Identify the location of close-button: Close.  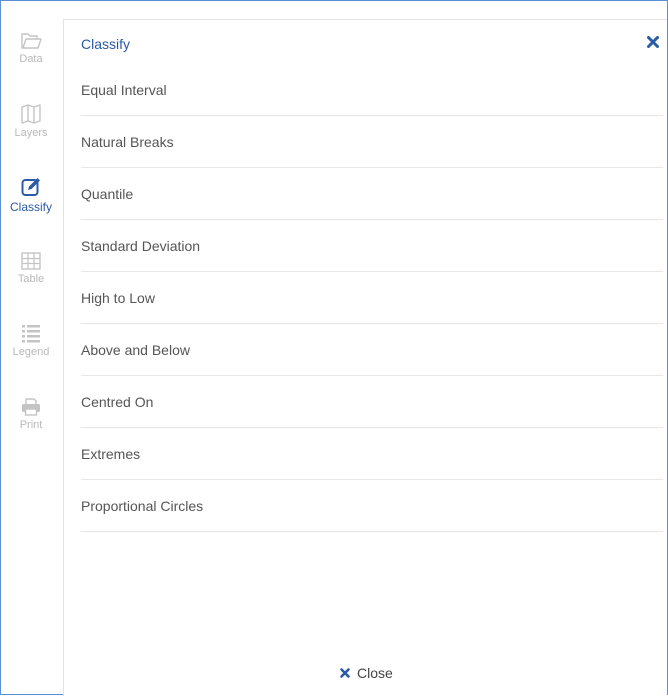
(366, 673).